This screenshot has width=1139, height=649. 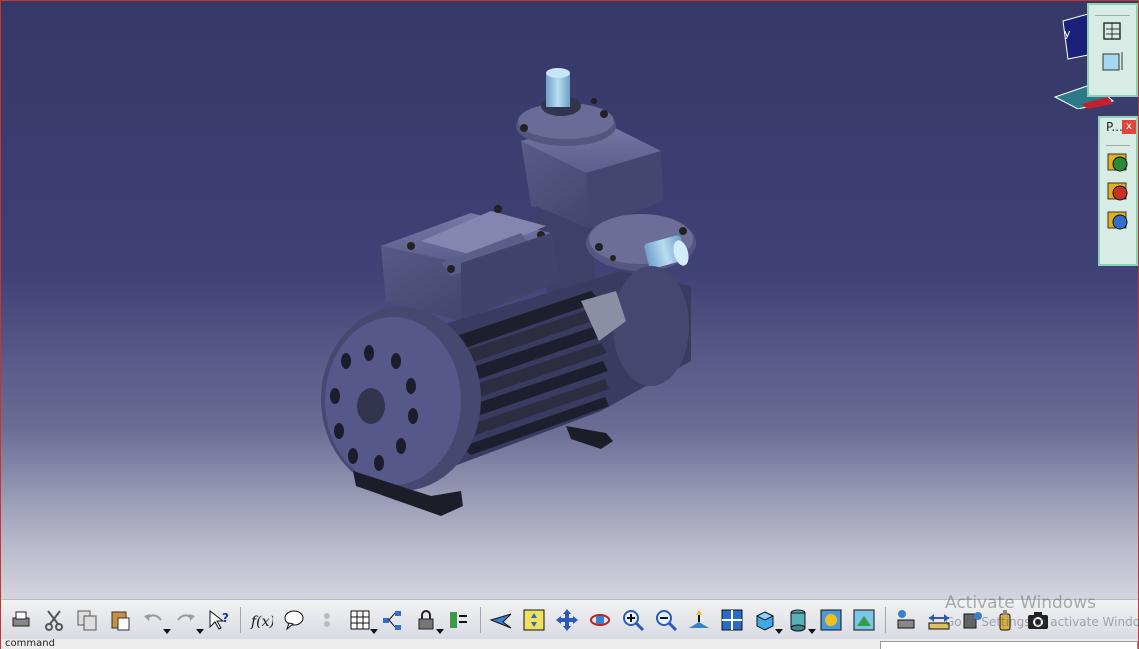 I want to click on iso-view-icon, so click(x=767, y=620).